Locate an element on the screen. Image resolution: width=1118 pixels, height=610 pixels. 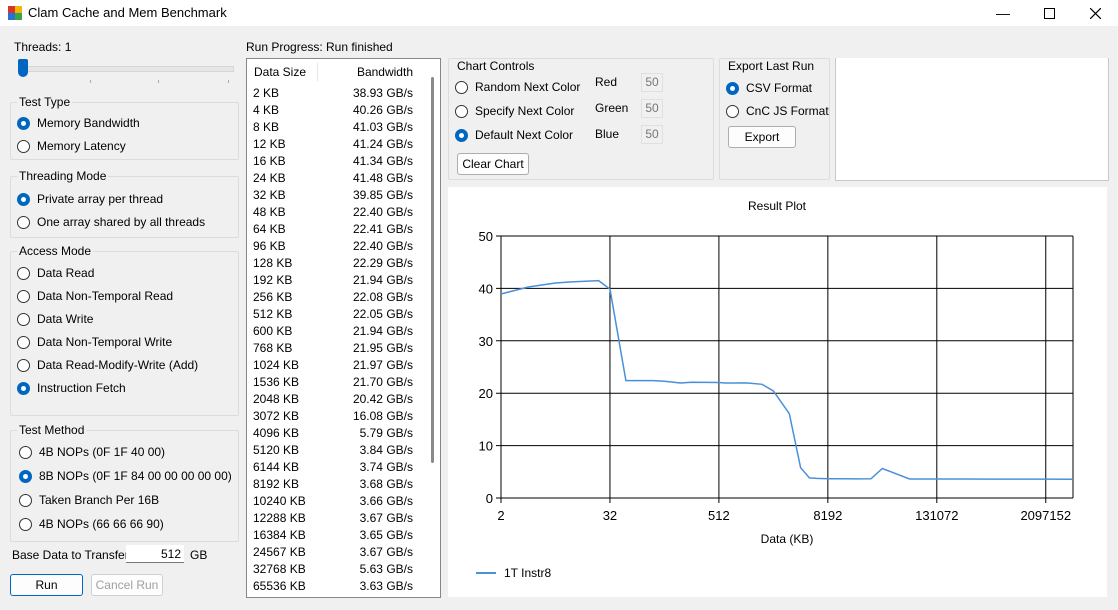
export-button: Export is located at coordinates (762, 137).